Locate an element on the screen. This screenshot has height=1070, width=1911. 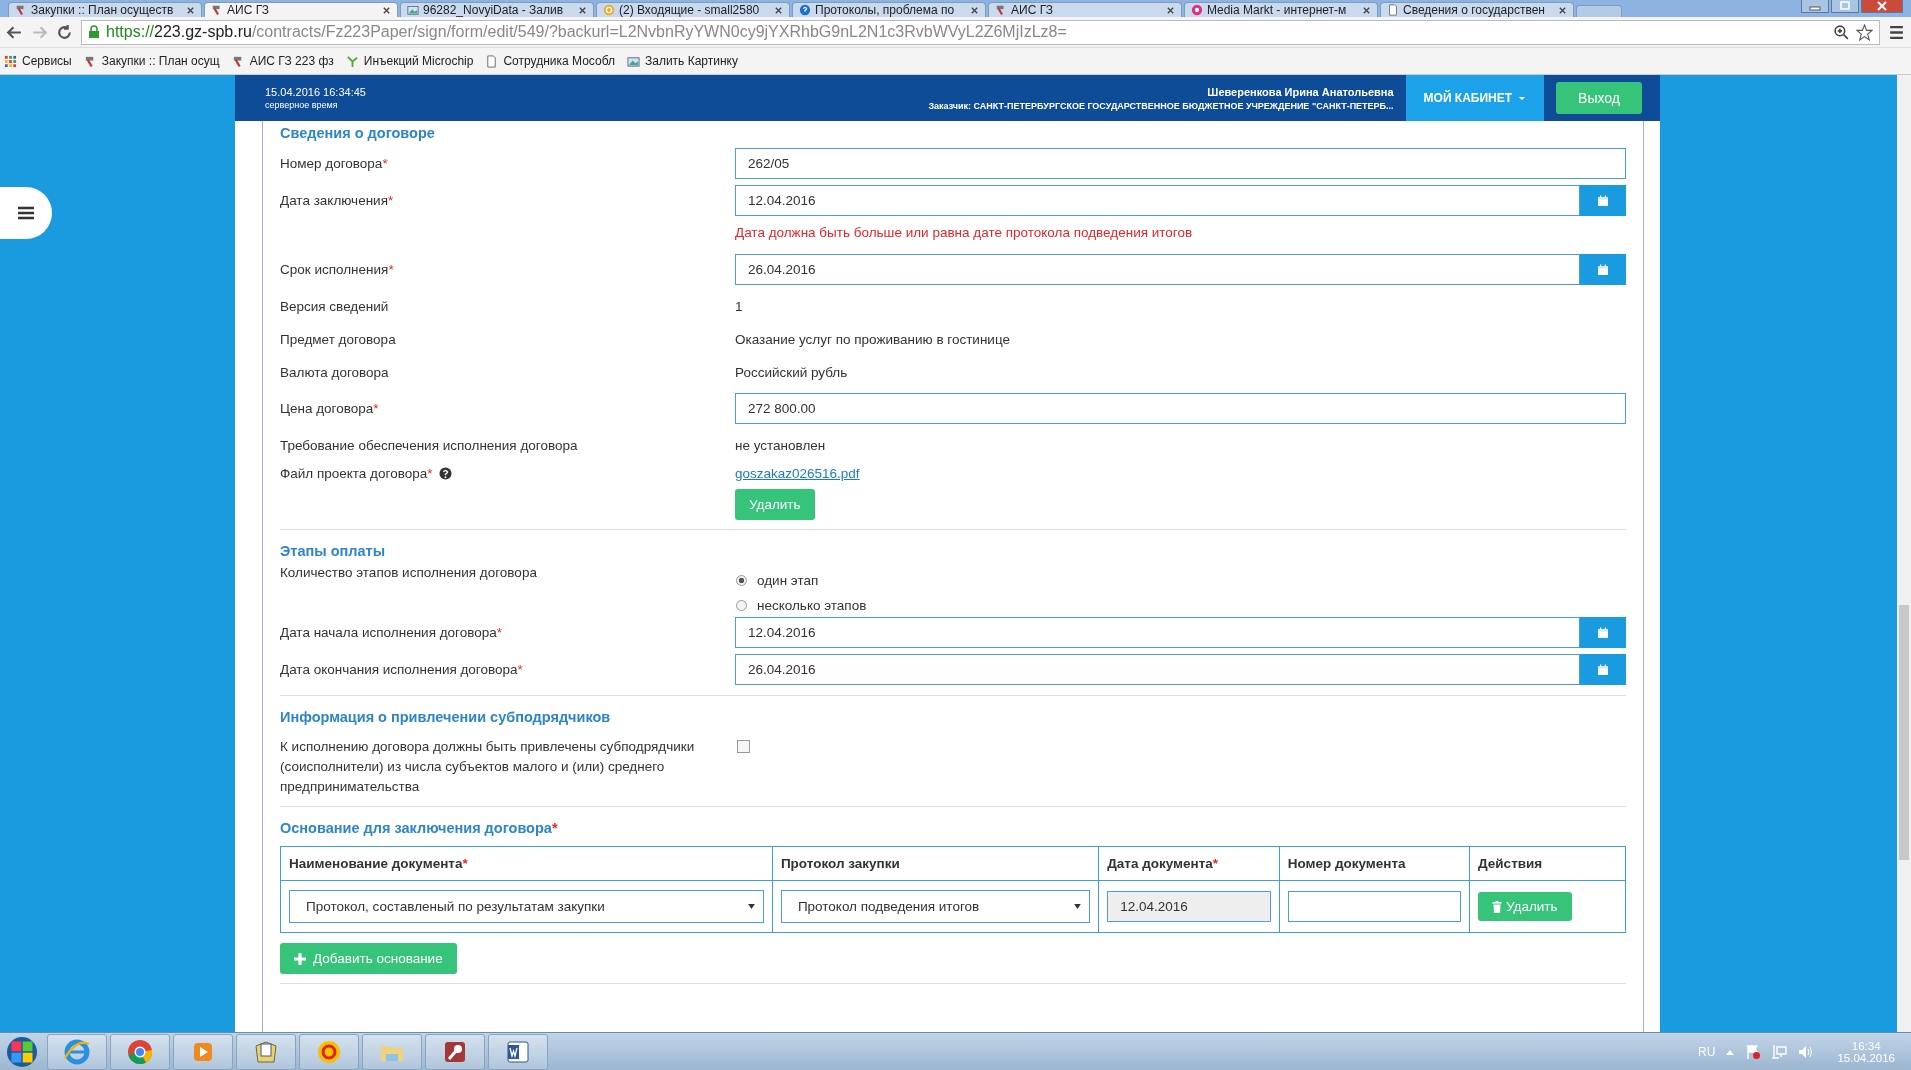
browser-tab: Закупки :: План осуществ is located at coordinates (105, 9).